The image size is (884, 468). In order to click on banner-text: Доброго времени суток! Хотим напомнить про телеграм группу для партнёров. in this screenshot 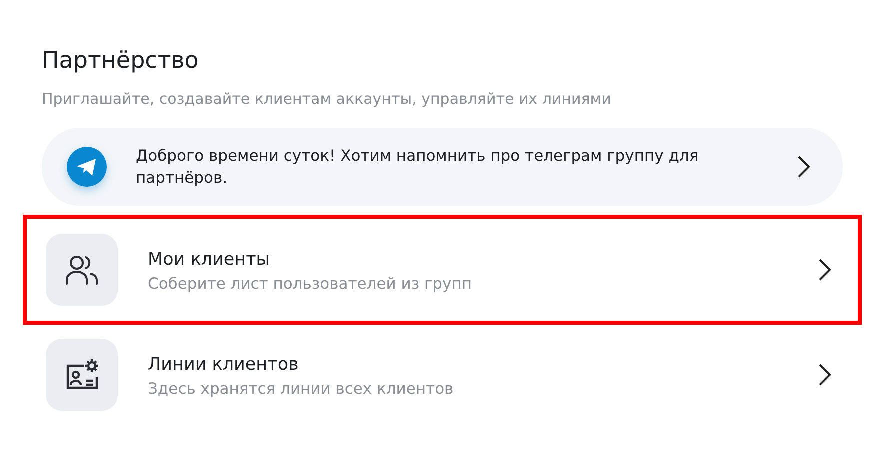, I will do `click(418, 167)`.